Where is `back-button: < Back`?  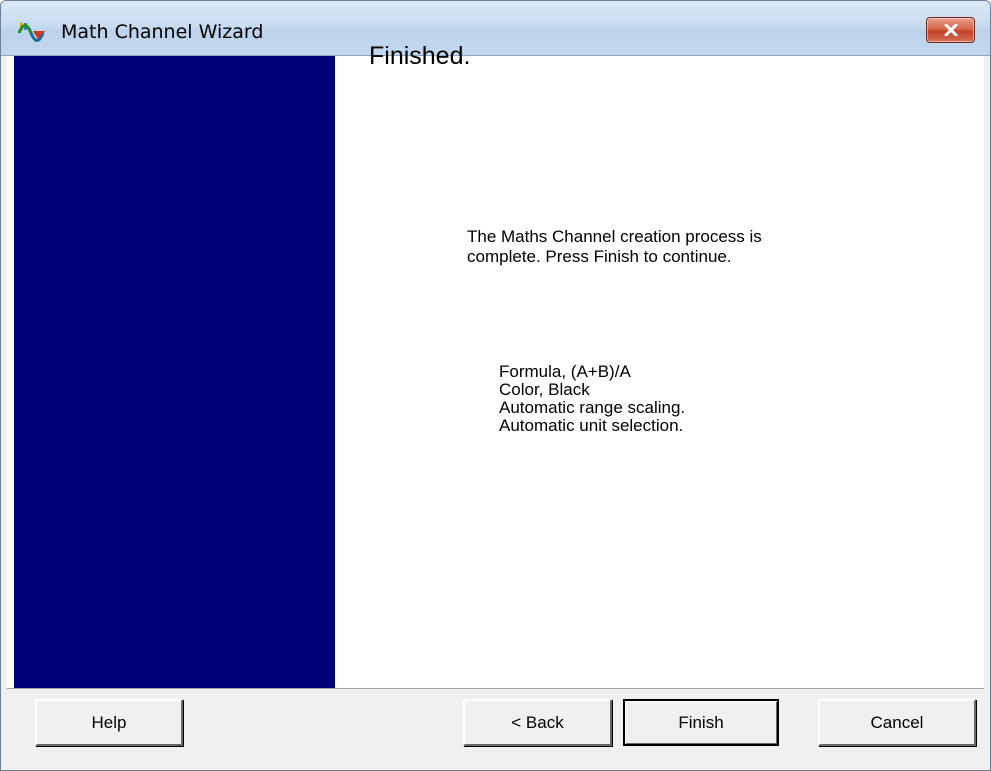
back-button: < Back is located at coordinates (537, 722).